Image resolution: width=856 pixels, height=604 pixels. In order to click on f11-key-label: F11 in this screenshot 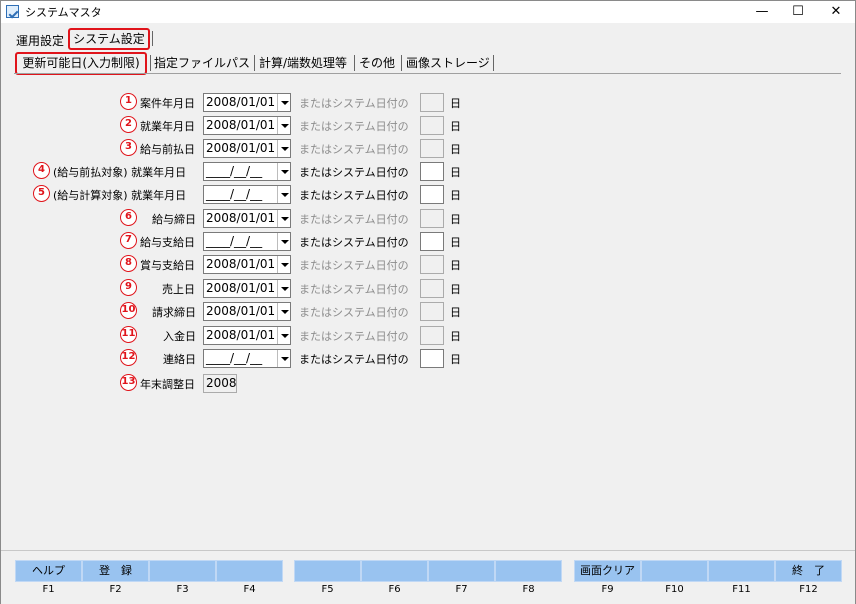, I will do `click(741, 589)`.